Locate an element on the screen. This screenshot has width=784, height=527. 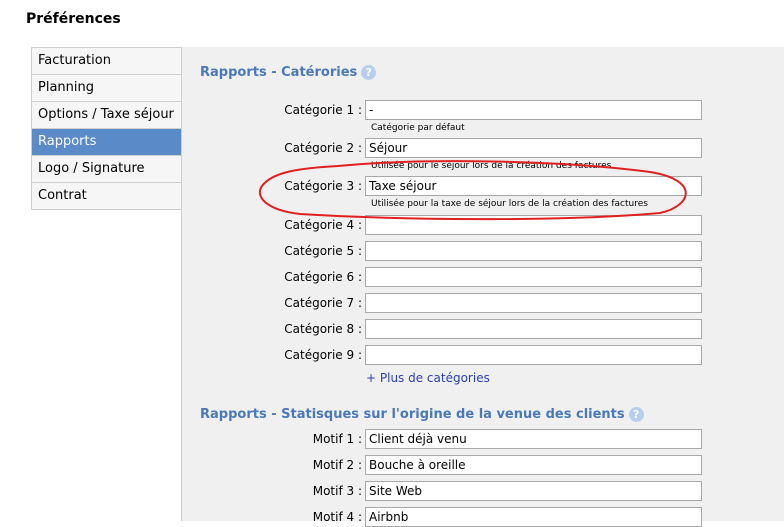
motif-2-label: Motif 2 : is located at coordinates (337, 465).